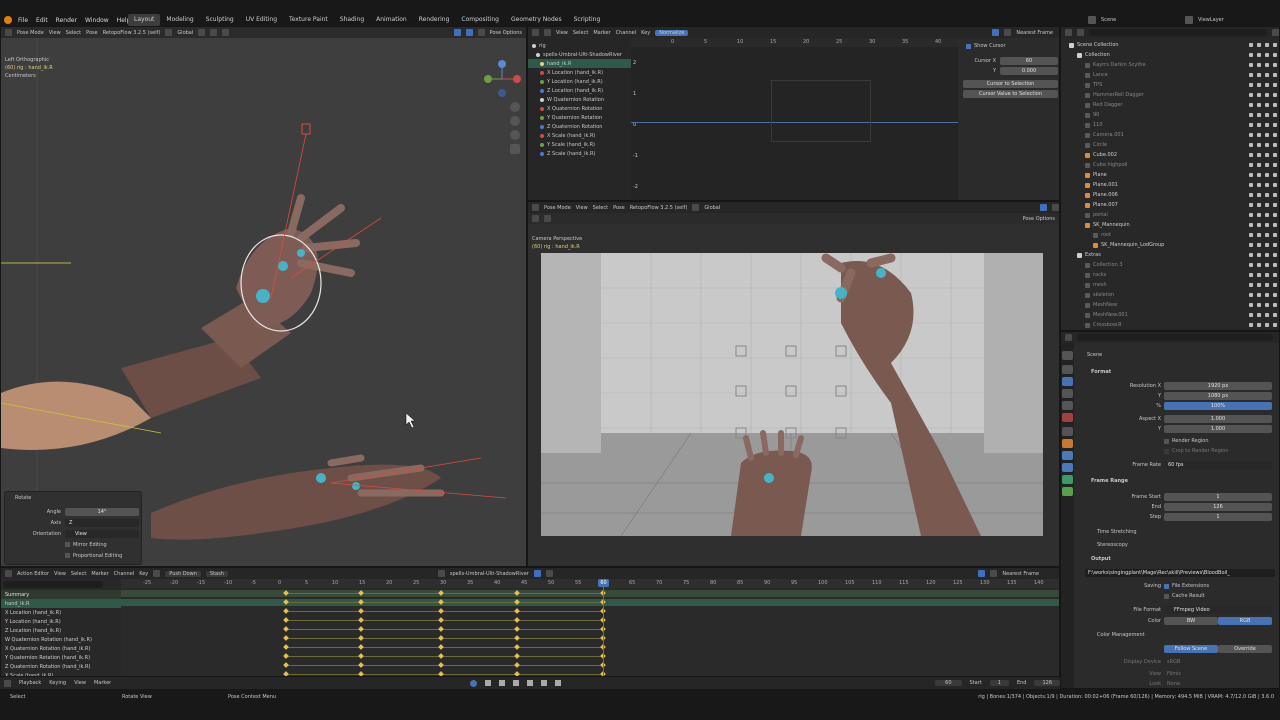 This screenshot has height=720, width=1280. What do you see at coordinates (157, 573) in the screenshot?
I see `action-keyframe-type-icon` at bounding box center [157, 573].